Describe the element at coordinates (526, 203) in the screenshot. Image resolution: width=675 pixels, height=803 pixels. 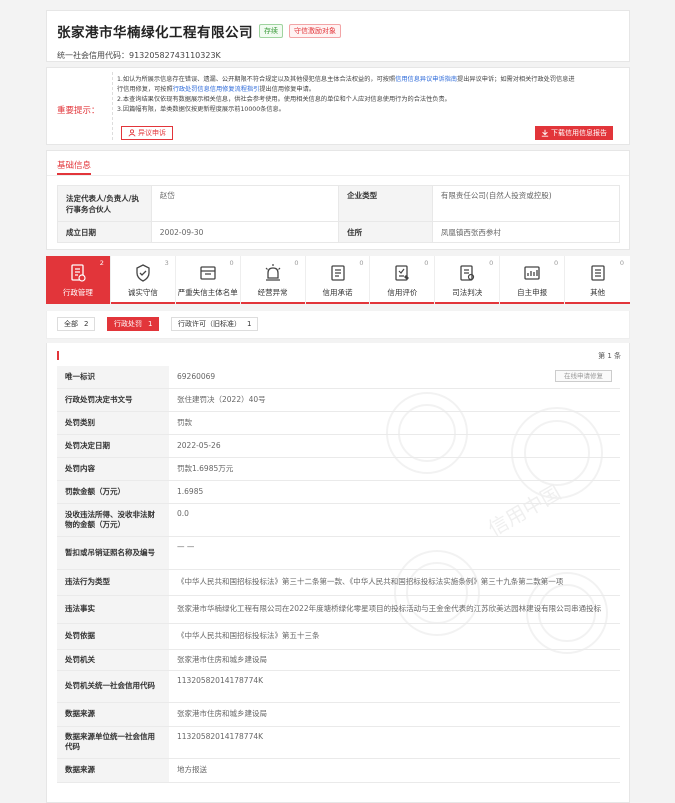
I see `table-value: 有限责任公司(自然人投资或控股)` at that location.